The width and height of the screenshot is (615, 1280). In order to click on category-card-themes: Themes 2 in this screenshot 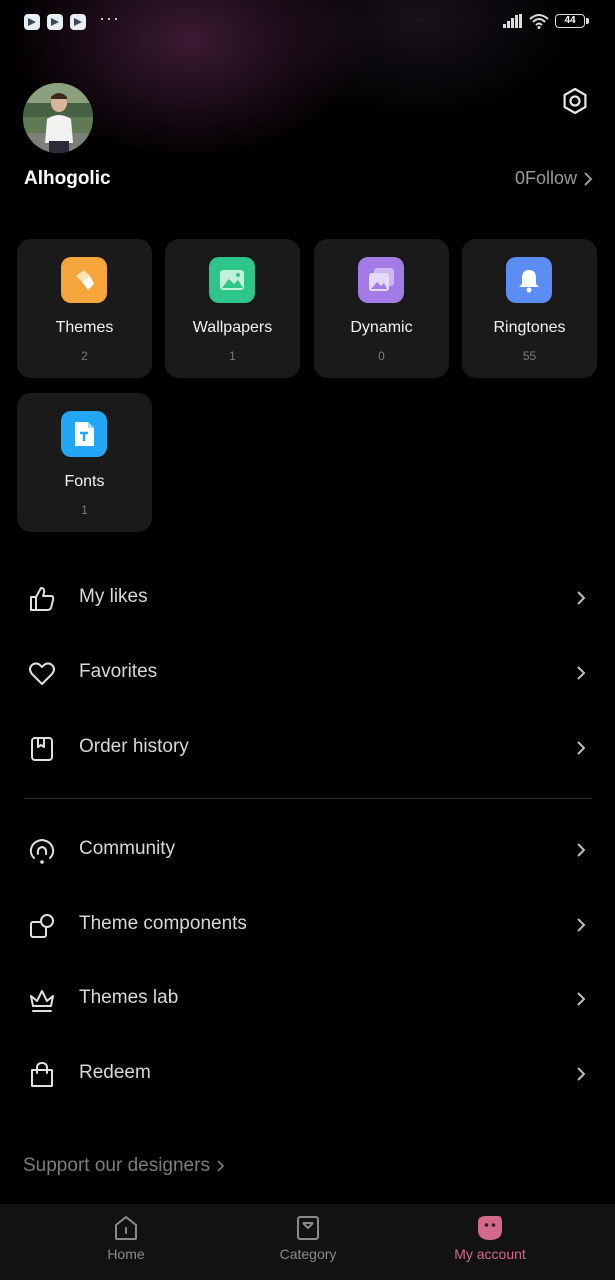, I will do `click(84, 308)`.